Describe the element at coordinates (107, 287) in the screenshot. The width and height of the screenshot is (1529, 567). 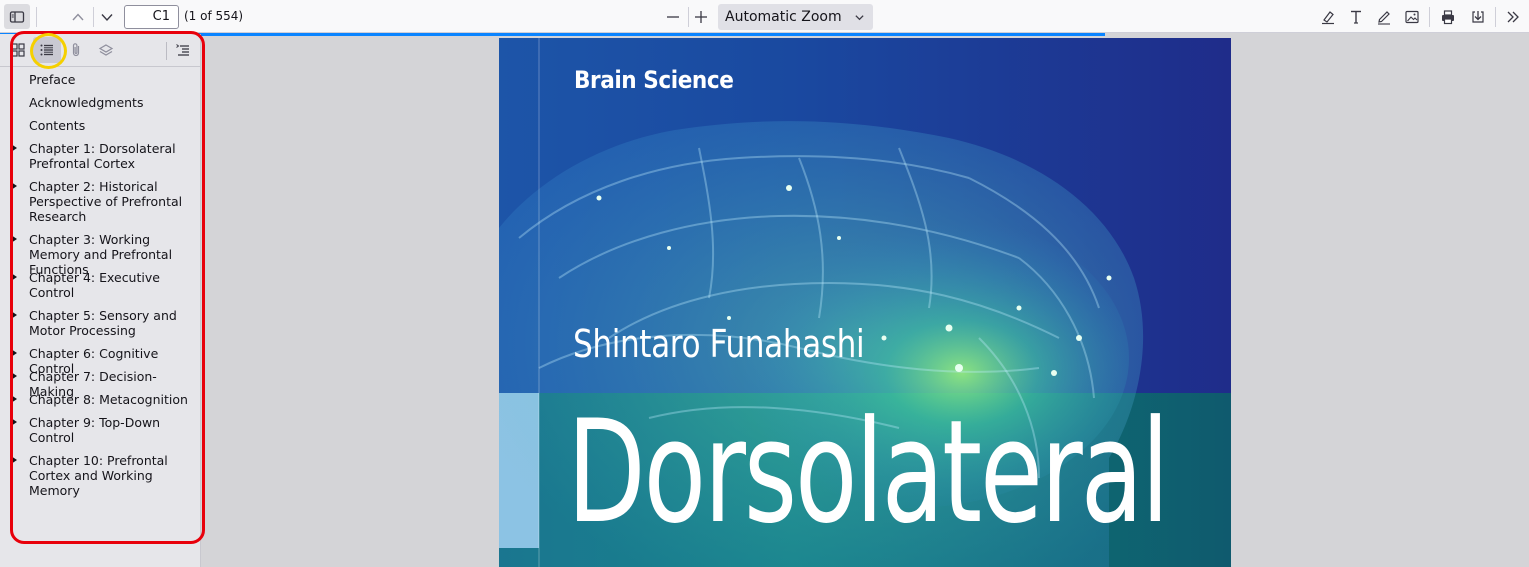
I see `highlight-box` at that location.